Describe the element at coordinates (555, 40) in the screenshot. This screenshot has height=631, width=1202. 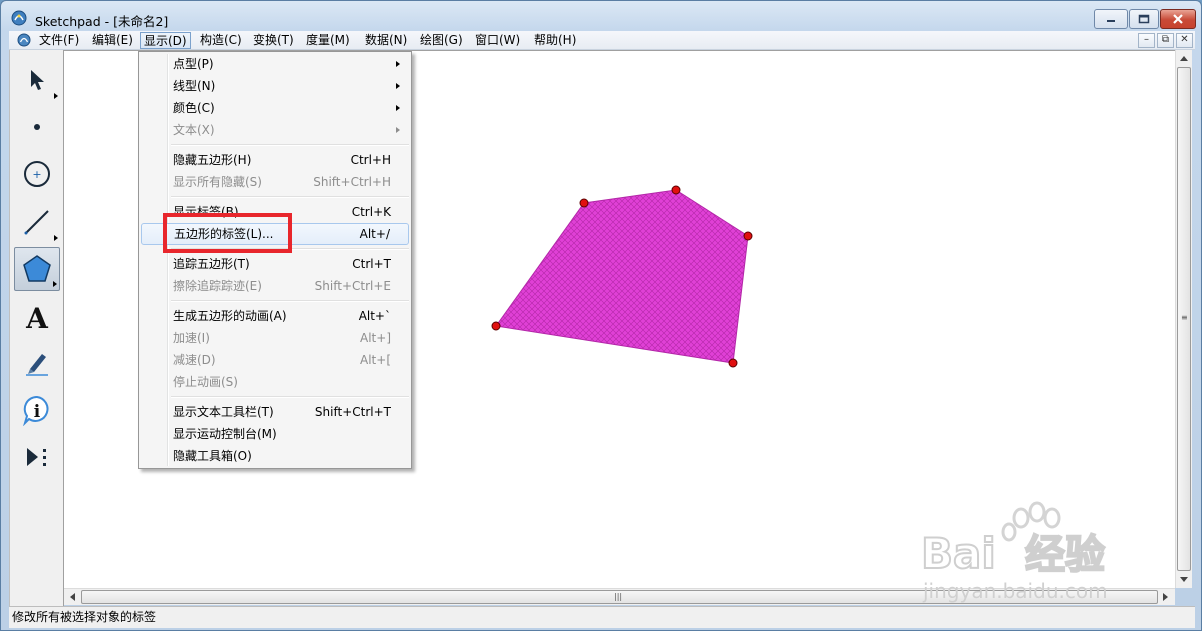
I see `menu-help: 帮助(H)` at that location.